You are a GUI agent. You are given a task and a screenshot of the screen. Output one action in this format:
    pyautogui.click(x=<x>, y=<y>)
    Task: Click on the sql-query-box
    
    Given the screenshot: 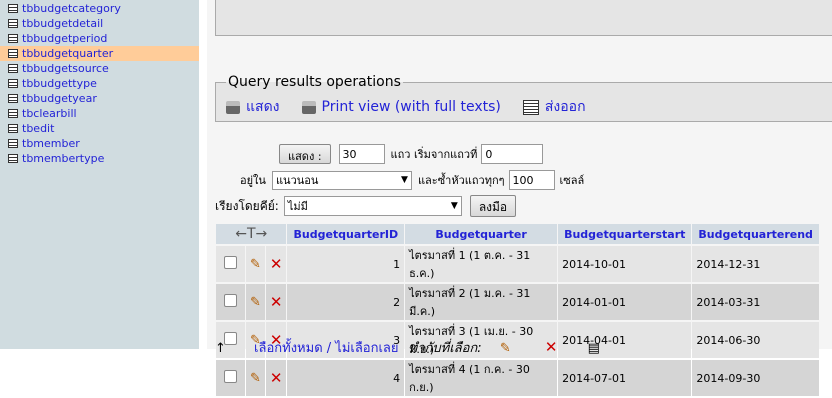 What is the action you would take?
    pyautogui.click(x=523, y=18)
    